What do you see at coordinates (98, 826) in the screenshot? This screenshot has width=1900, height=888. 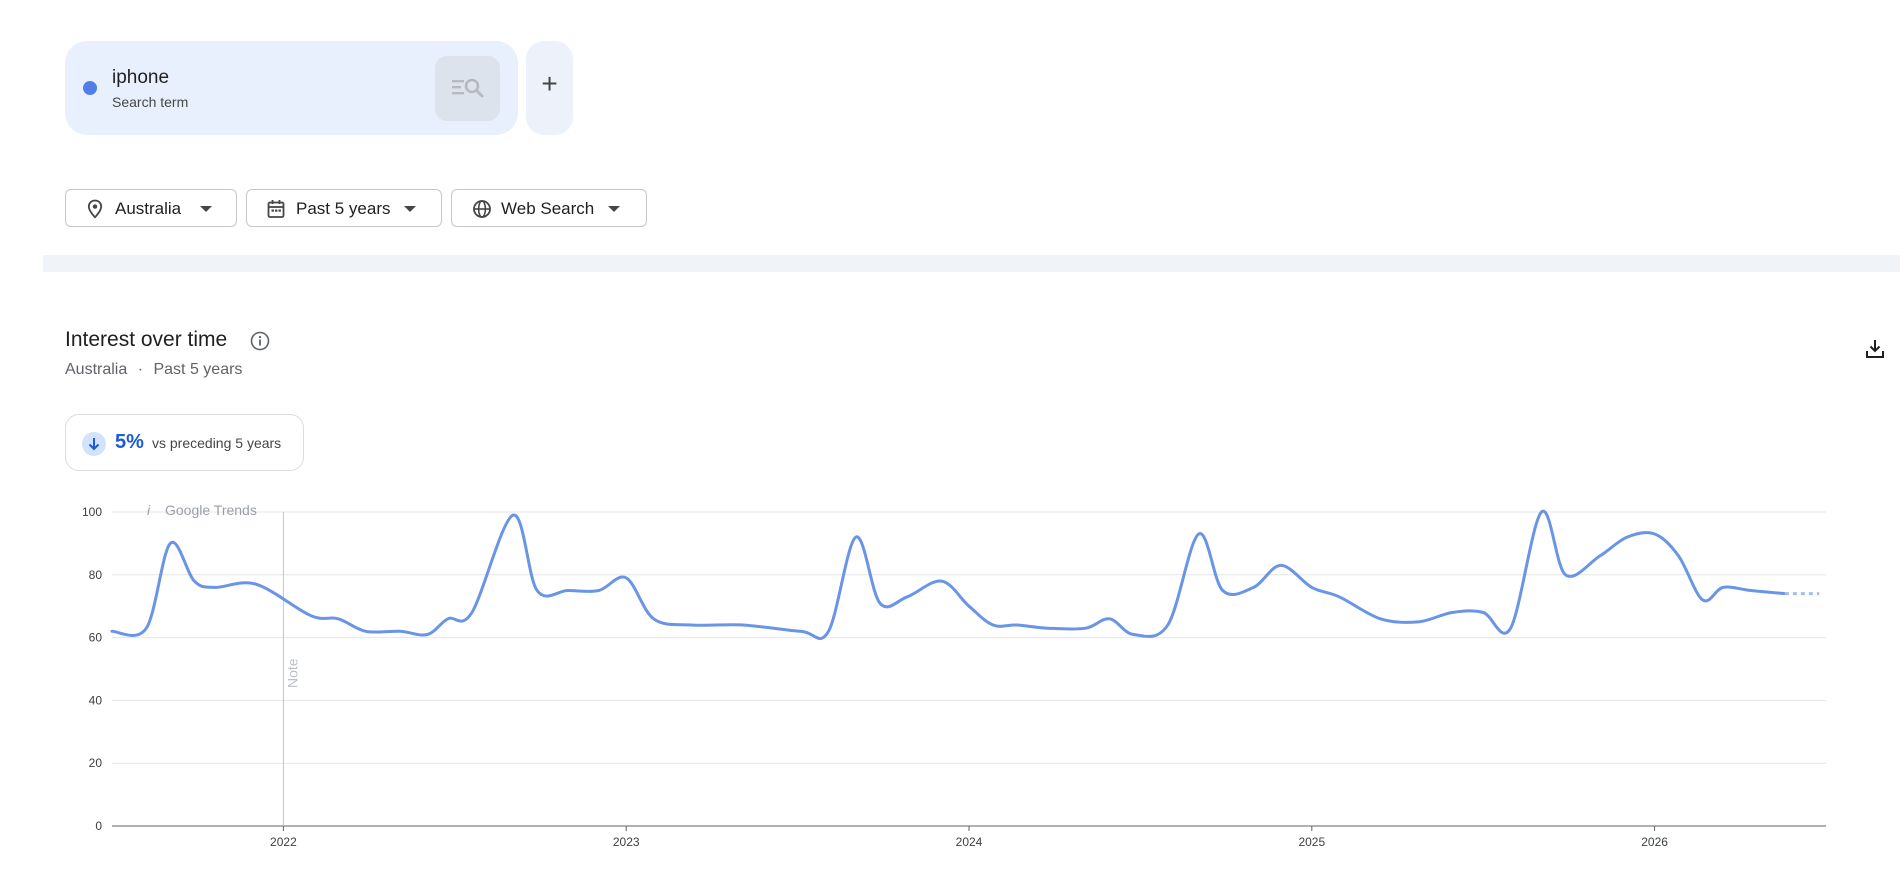 I see `y-tick-label: 0` at bounding box center [98, 826].